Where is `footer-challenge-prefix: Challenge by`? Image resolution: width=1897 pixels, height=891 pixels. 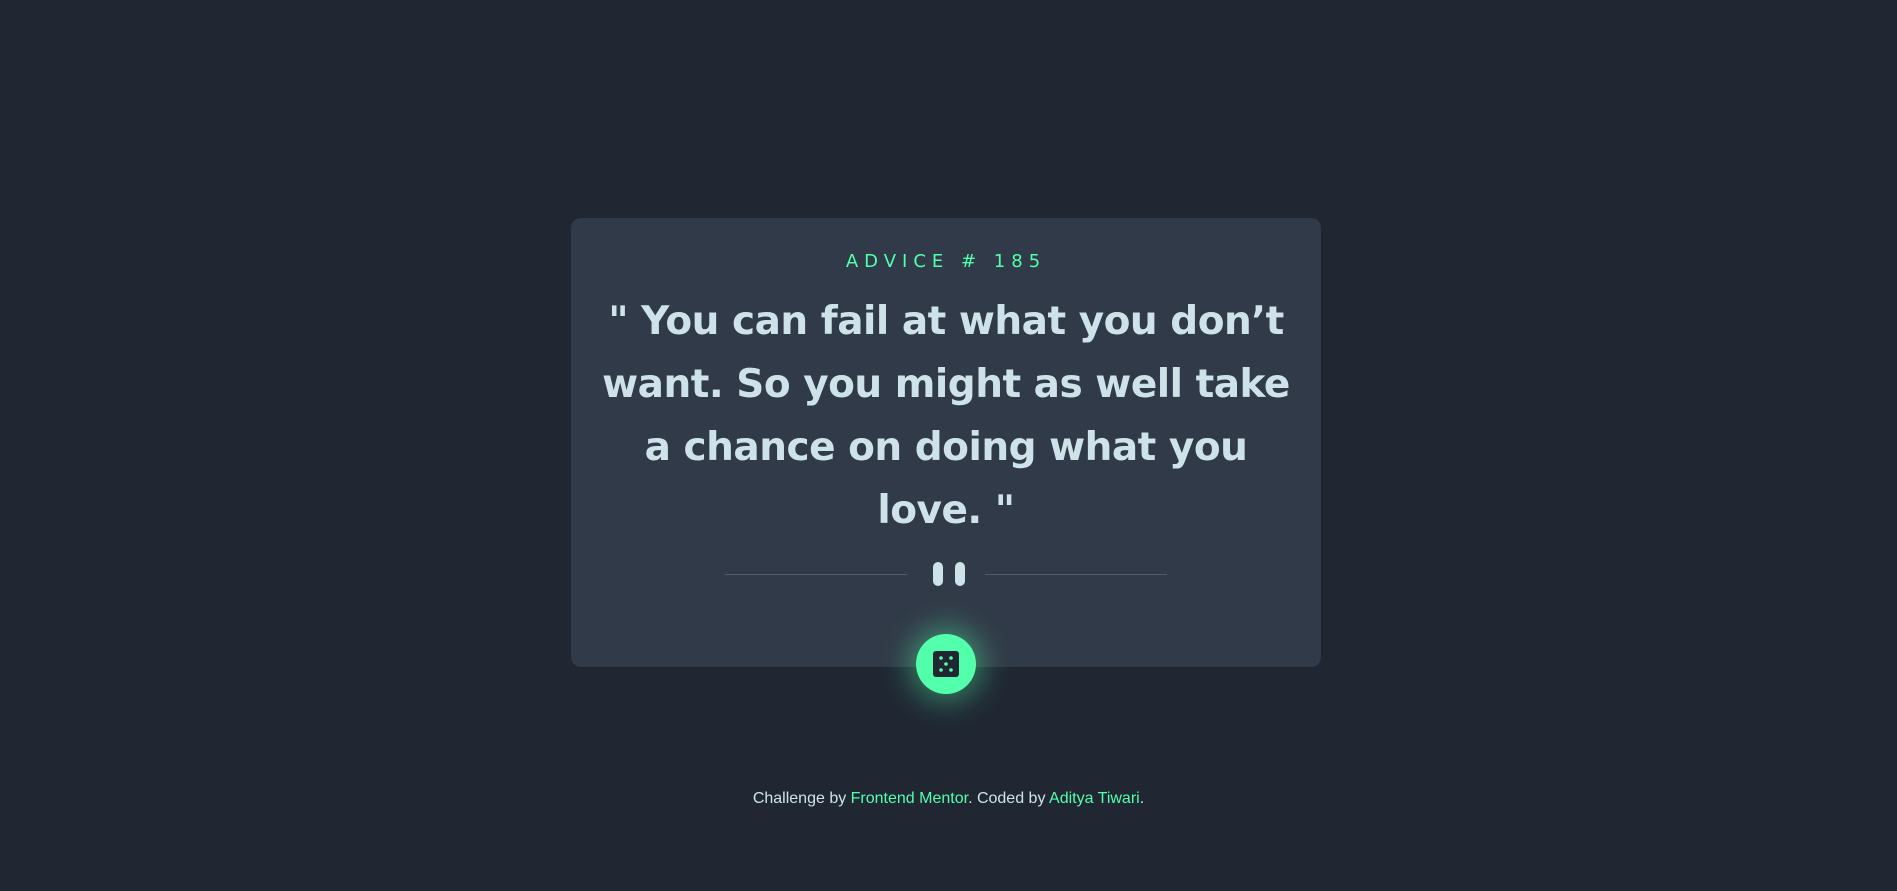
footer-challenge-prefix: Challenge by is located at coordinates (801, 798).